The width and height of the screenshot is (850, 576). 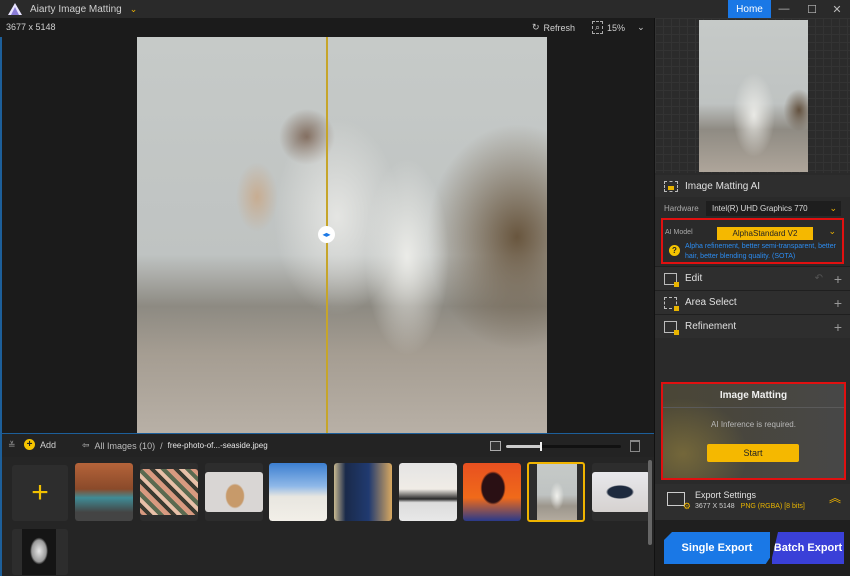 What do you see at coordinates (808, 548) in the screenshot?
I see `batch-export-button: Batch Export` at bounding box center [808, 548].